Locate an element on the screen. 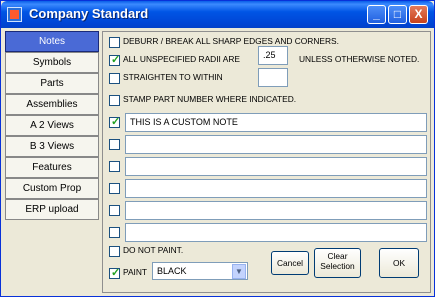  custom-note-checkbox: ✓ is located at coordinates (115, 122).